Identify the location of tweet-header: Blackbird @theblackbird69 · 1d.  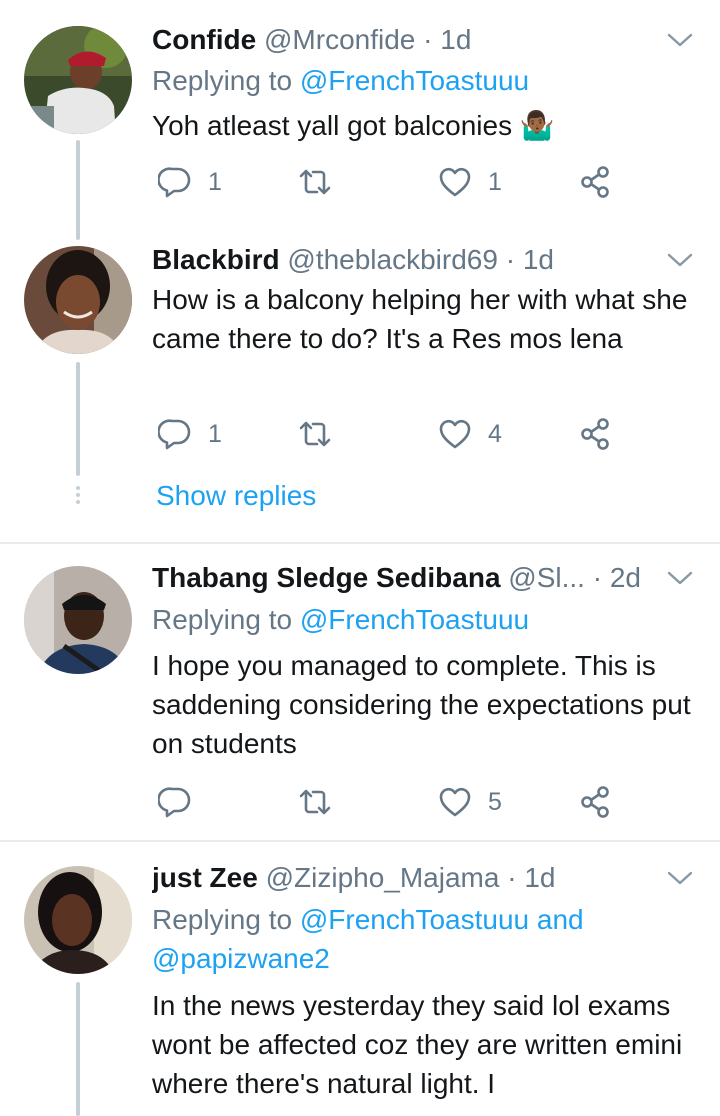
(409, 260).